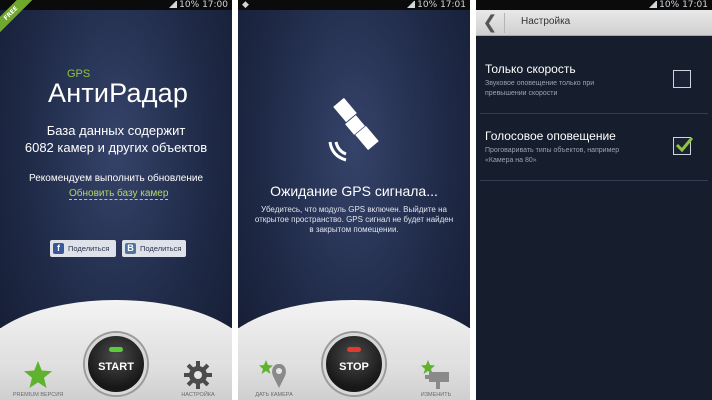 Image resolution: width=712 pixels, height=400 pixels. I want to click on speed-only-checkbox, so click(682, 79).